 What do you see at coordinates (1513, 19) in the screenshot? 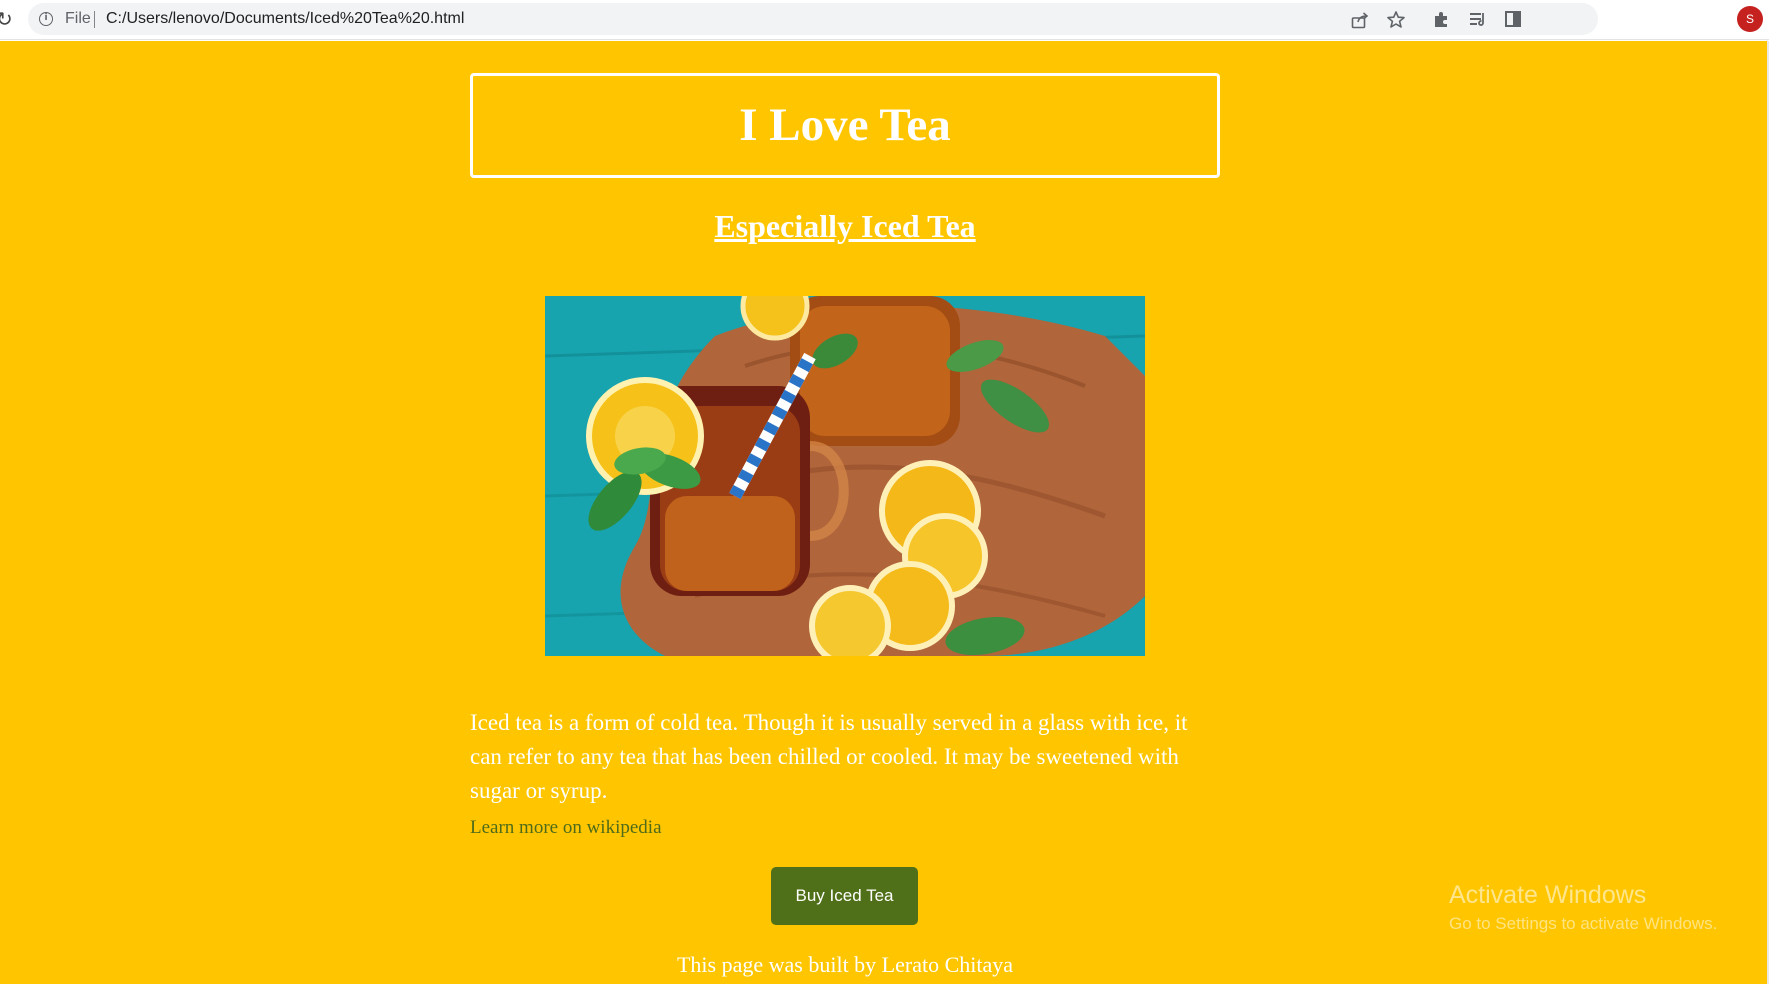
I see `side-panel-icon` at bounding box center [1513, 19].